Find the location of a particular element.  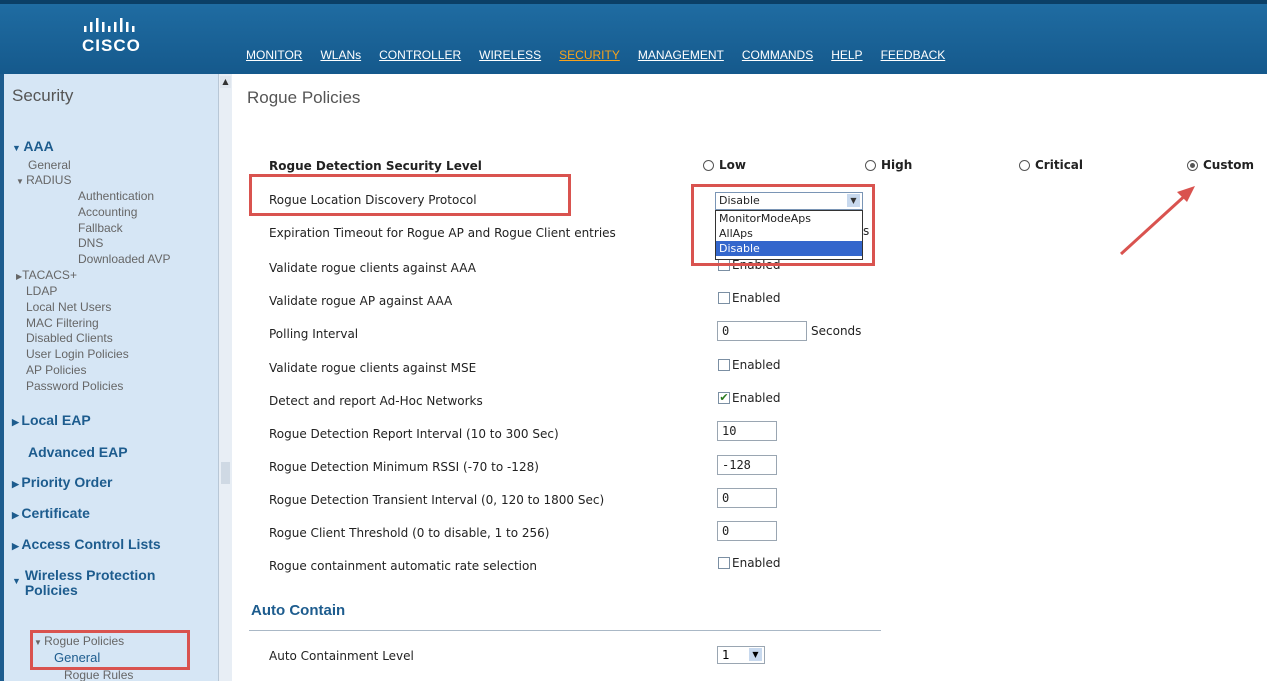

sidebar-item-local-net-users: Local Net Users is located at coordinates (68, 307).